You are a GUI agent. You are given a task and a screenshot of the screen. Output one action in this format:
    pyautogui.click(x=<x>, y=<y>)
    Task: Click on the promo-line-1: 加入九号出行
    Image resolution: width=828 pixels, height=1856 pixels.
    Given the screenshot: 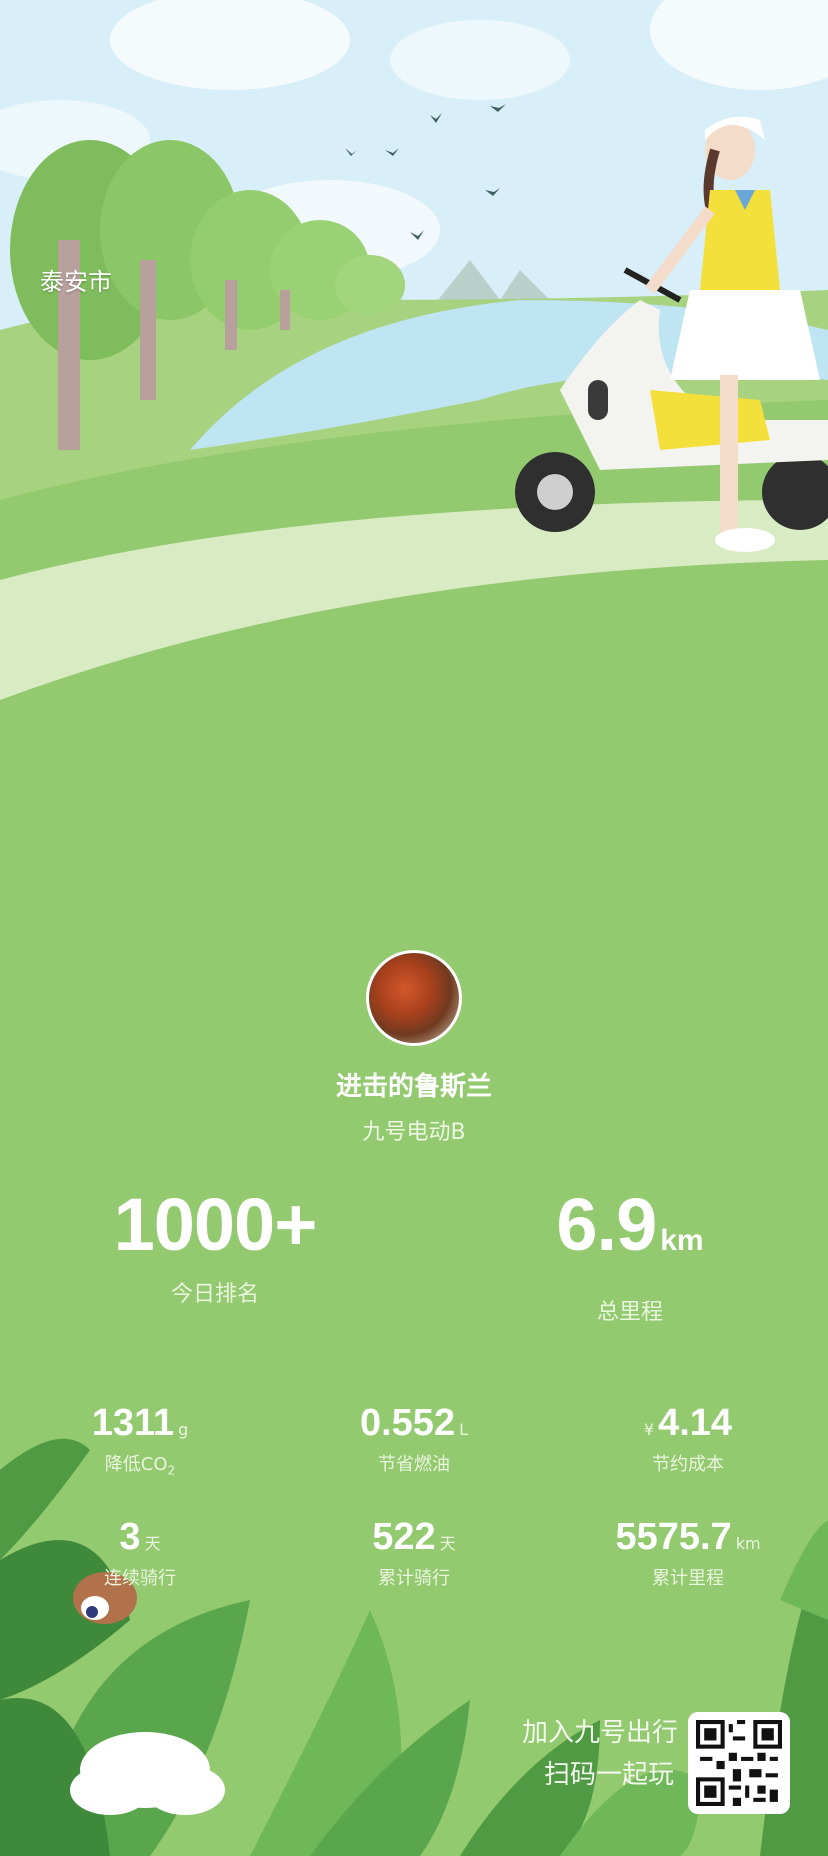 What is the action you would take?
    pyautogui.click(x=599, y=1733)
    